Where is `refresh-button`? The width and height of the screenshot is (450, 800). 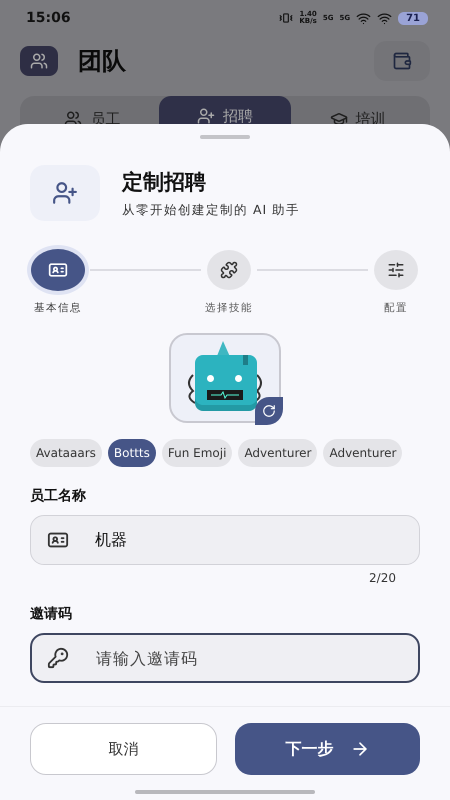
refresh-button is located at coordinates (269, 411).